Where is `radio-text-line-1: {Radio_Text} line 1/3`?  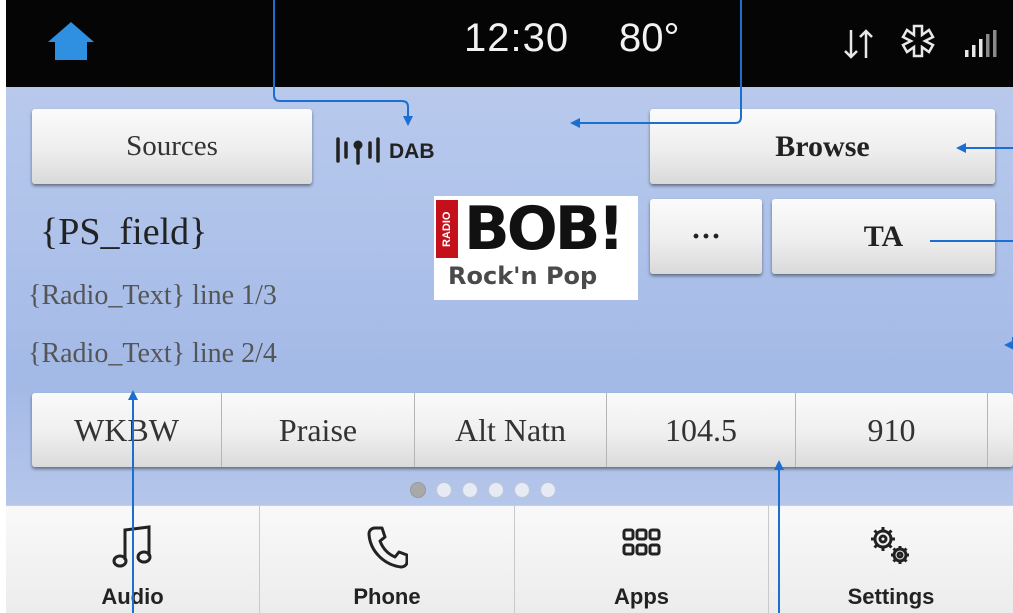
radio-text-line-1: {Radio_Text} line 1/3 is located at coordinates (152, 295).